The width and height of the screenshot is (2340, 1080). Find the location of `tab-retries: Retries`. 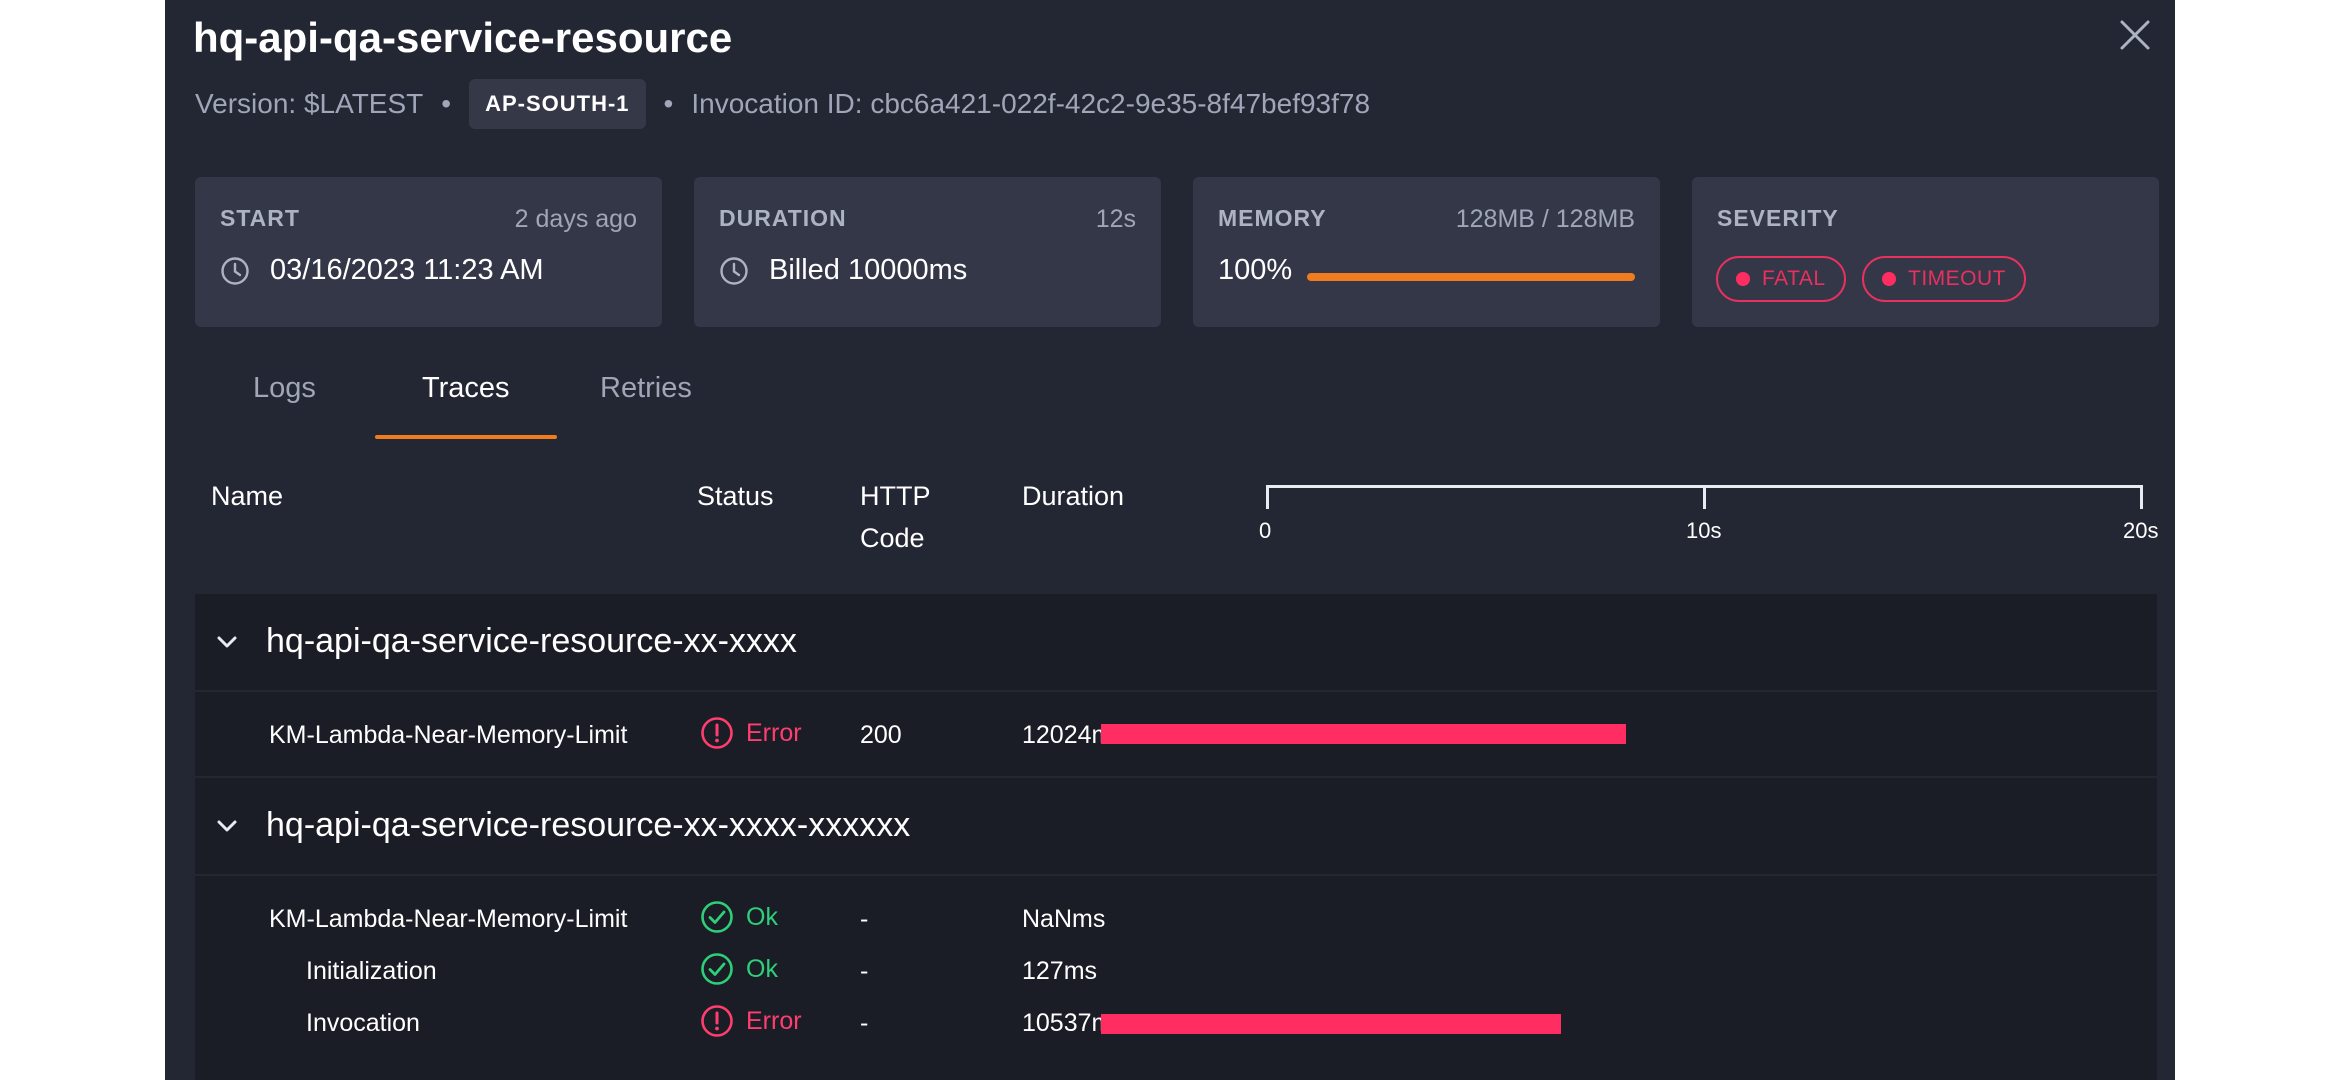

tab-retries: Retries is located at coordinates (646, 388).